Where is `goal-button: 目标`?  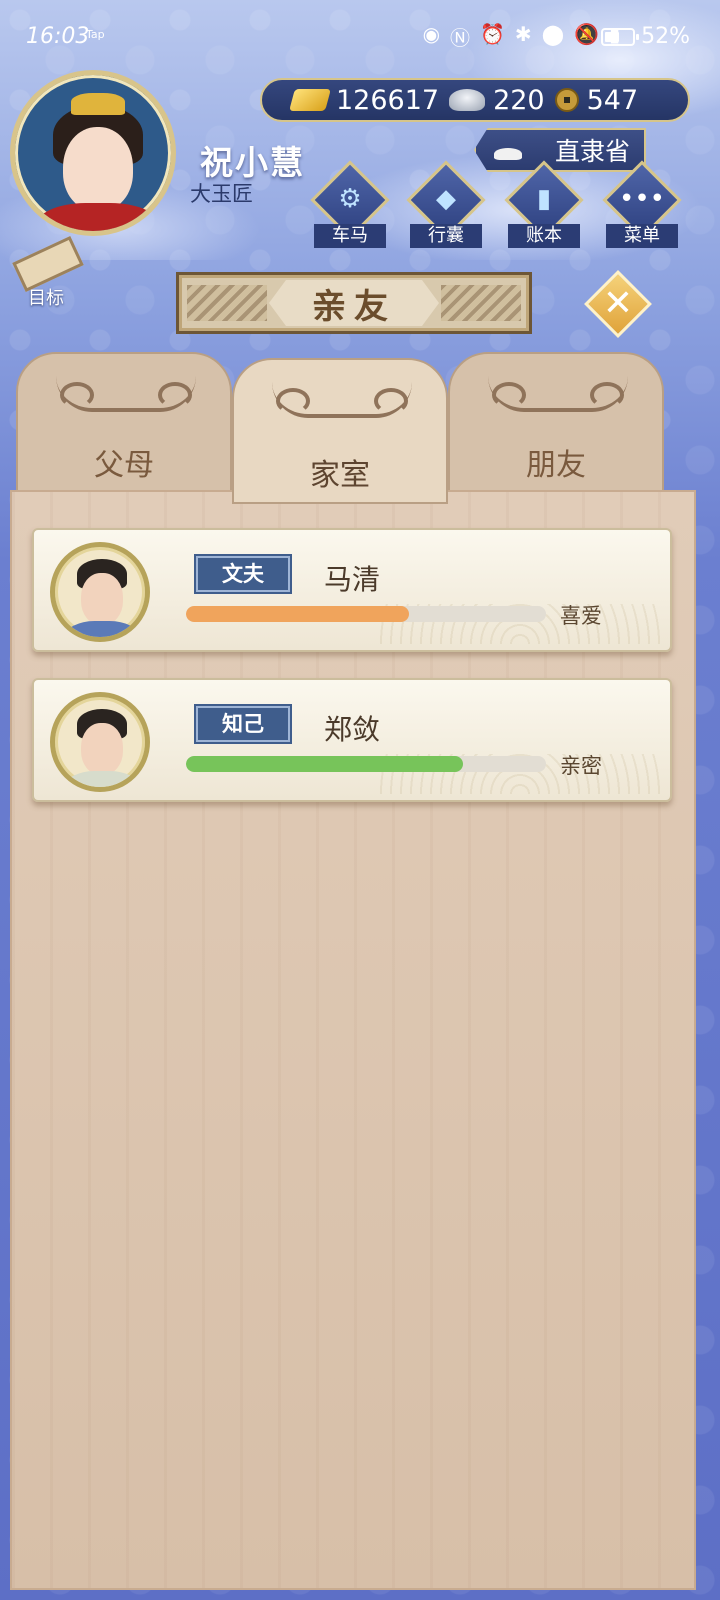
goal-button: 目标 is located at coordinates (48, 272).